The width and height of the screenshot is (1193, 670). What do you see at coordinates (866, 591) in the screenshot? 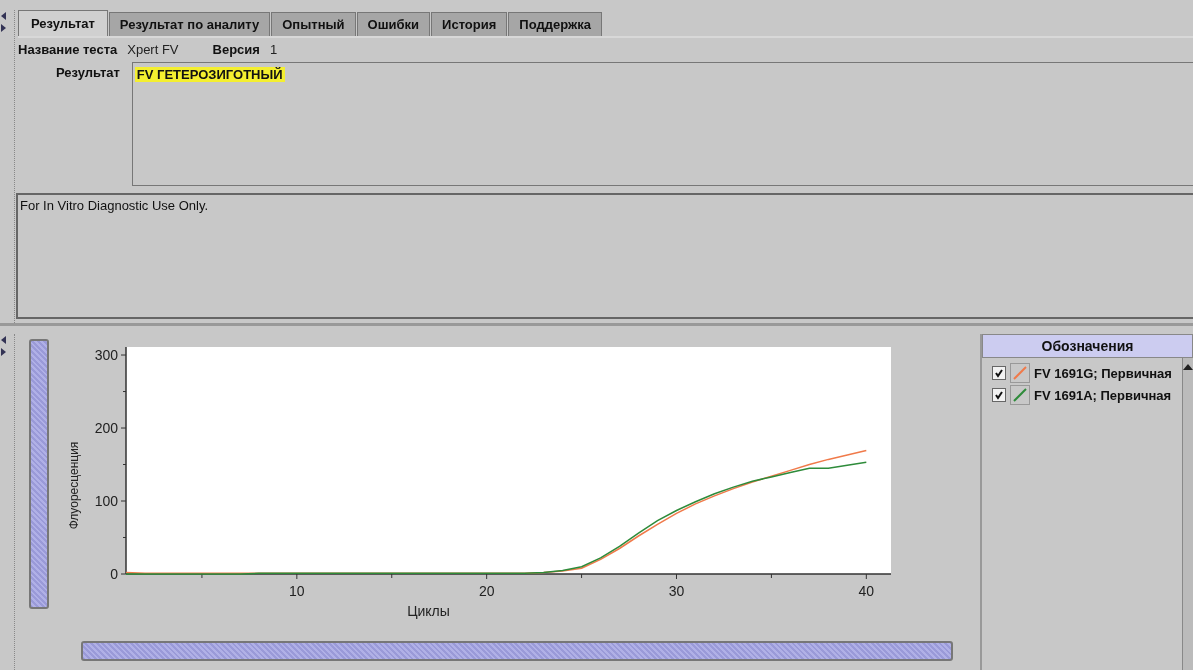
I see `x-tick-label: 40` at bounding box center [866, 591].